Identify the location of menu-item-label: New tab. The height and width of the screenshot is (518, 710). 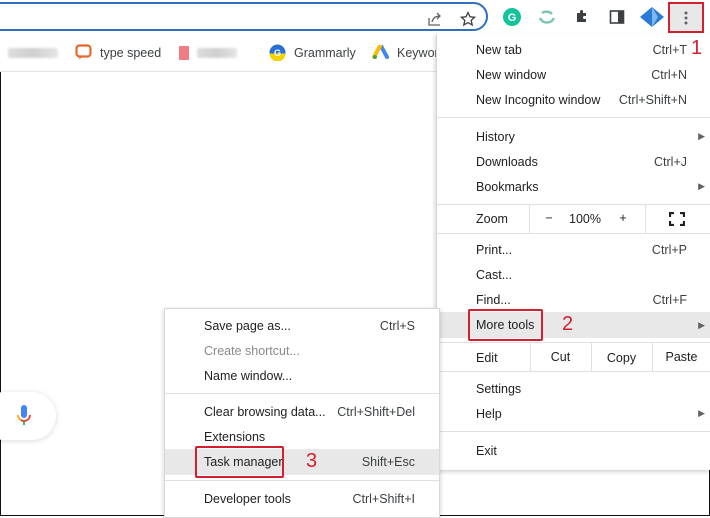
(499, 49).